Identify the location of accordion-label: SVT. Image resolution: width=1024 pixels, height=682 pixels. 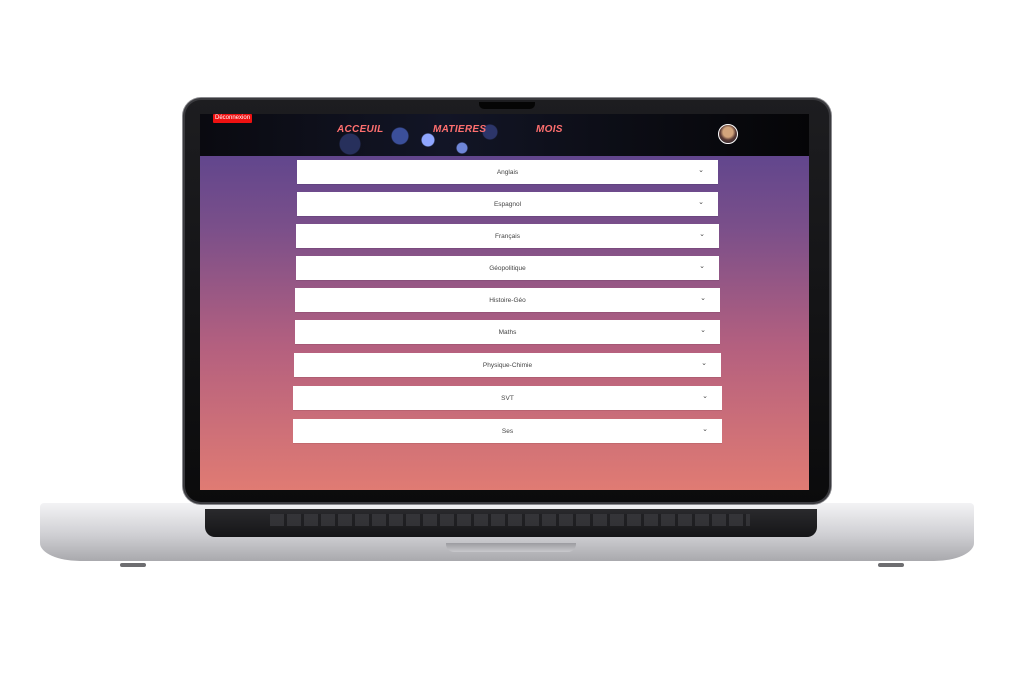
(507, 398).